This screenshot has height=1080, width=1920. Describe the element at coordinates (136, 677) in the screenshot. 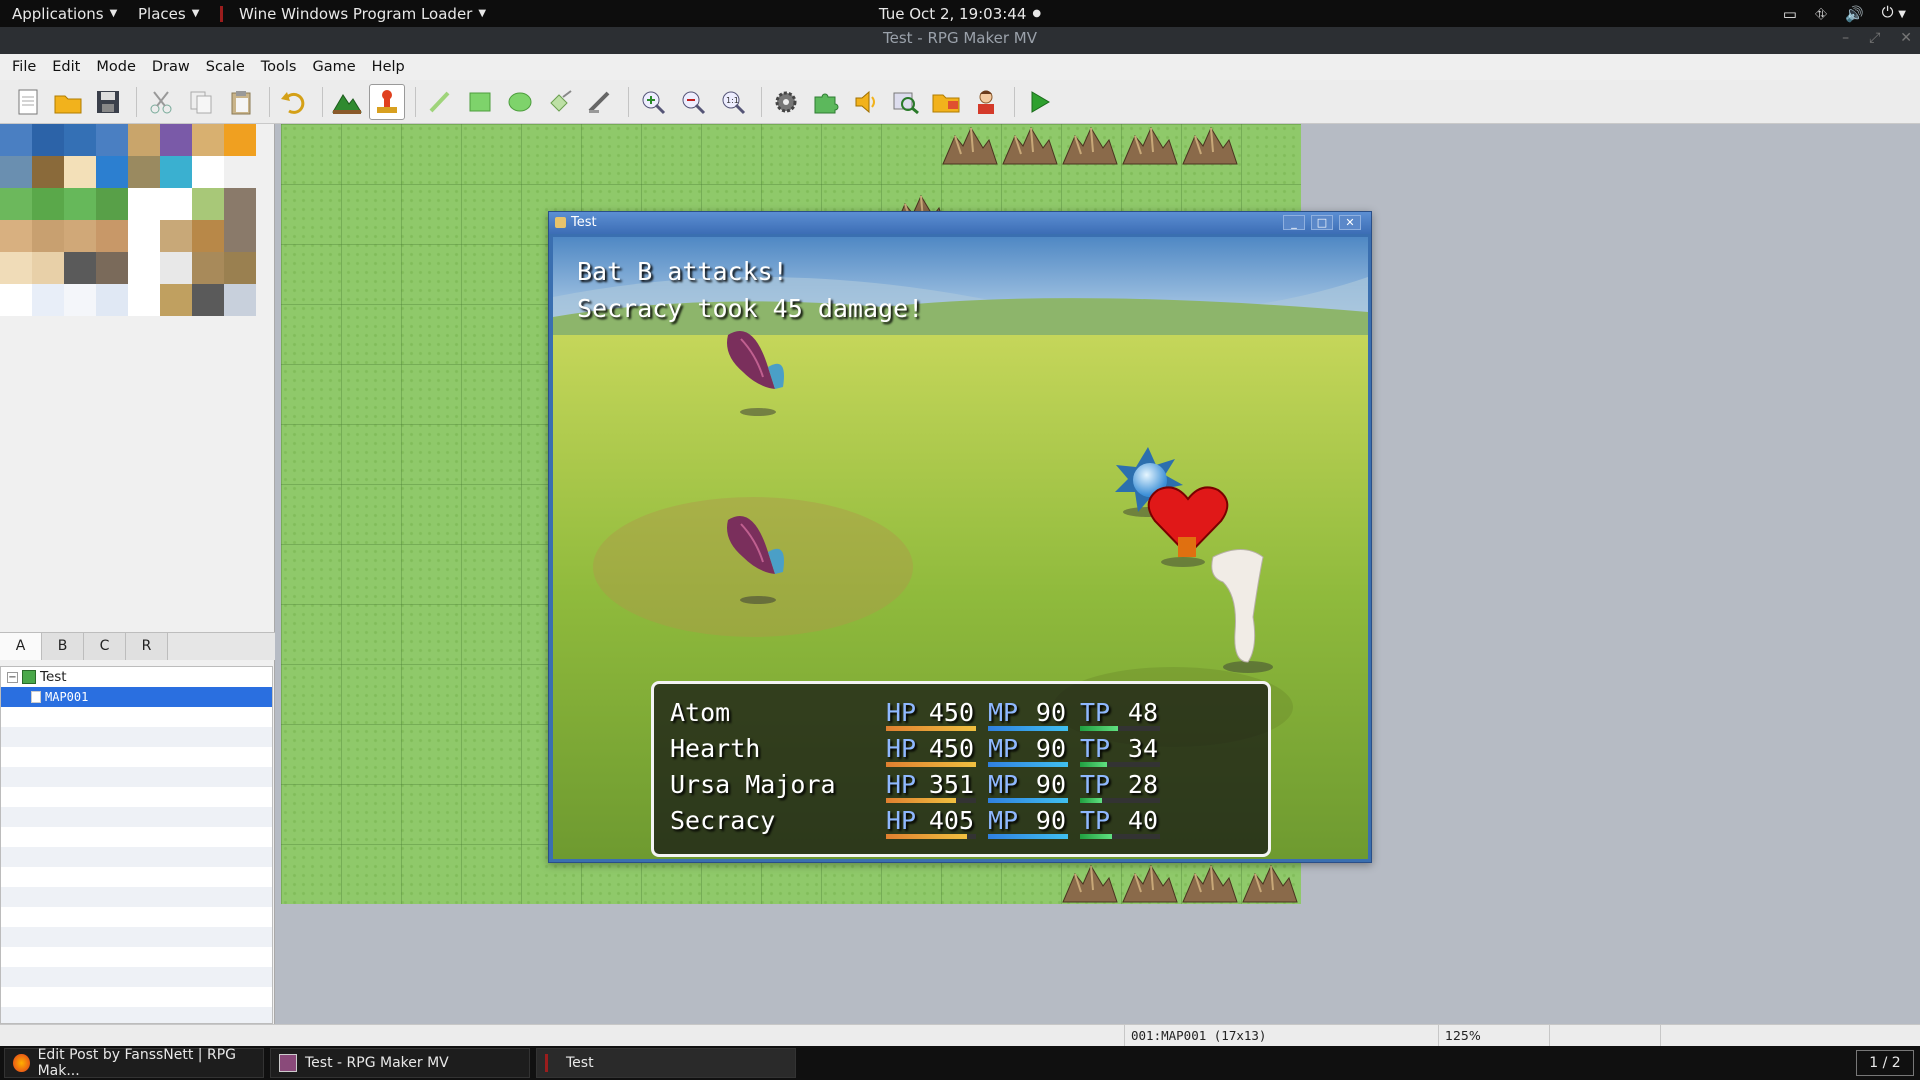

I see `map-tree-project: − Test` at that location.